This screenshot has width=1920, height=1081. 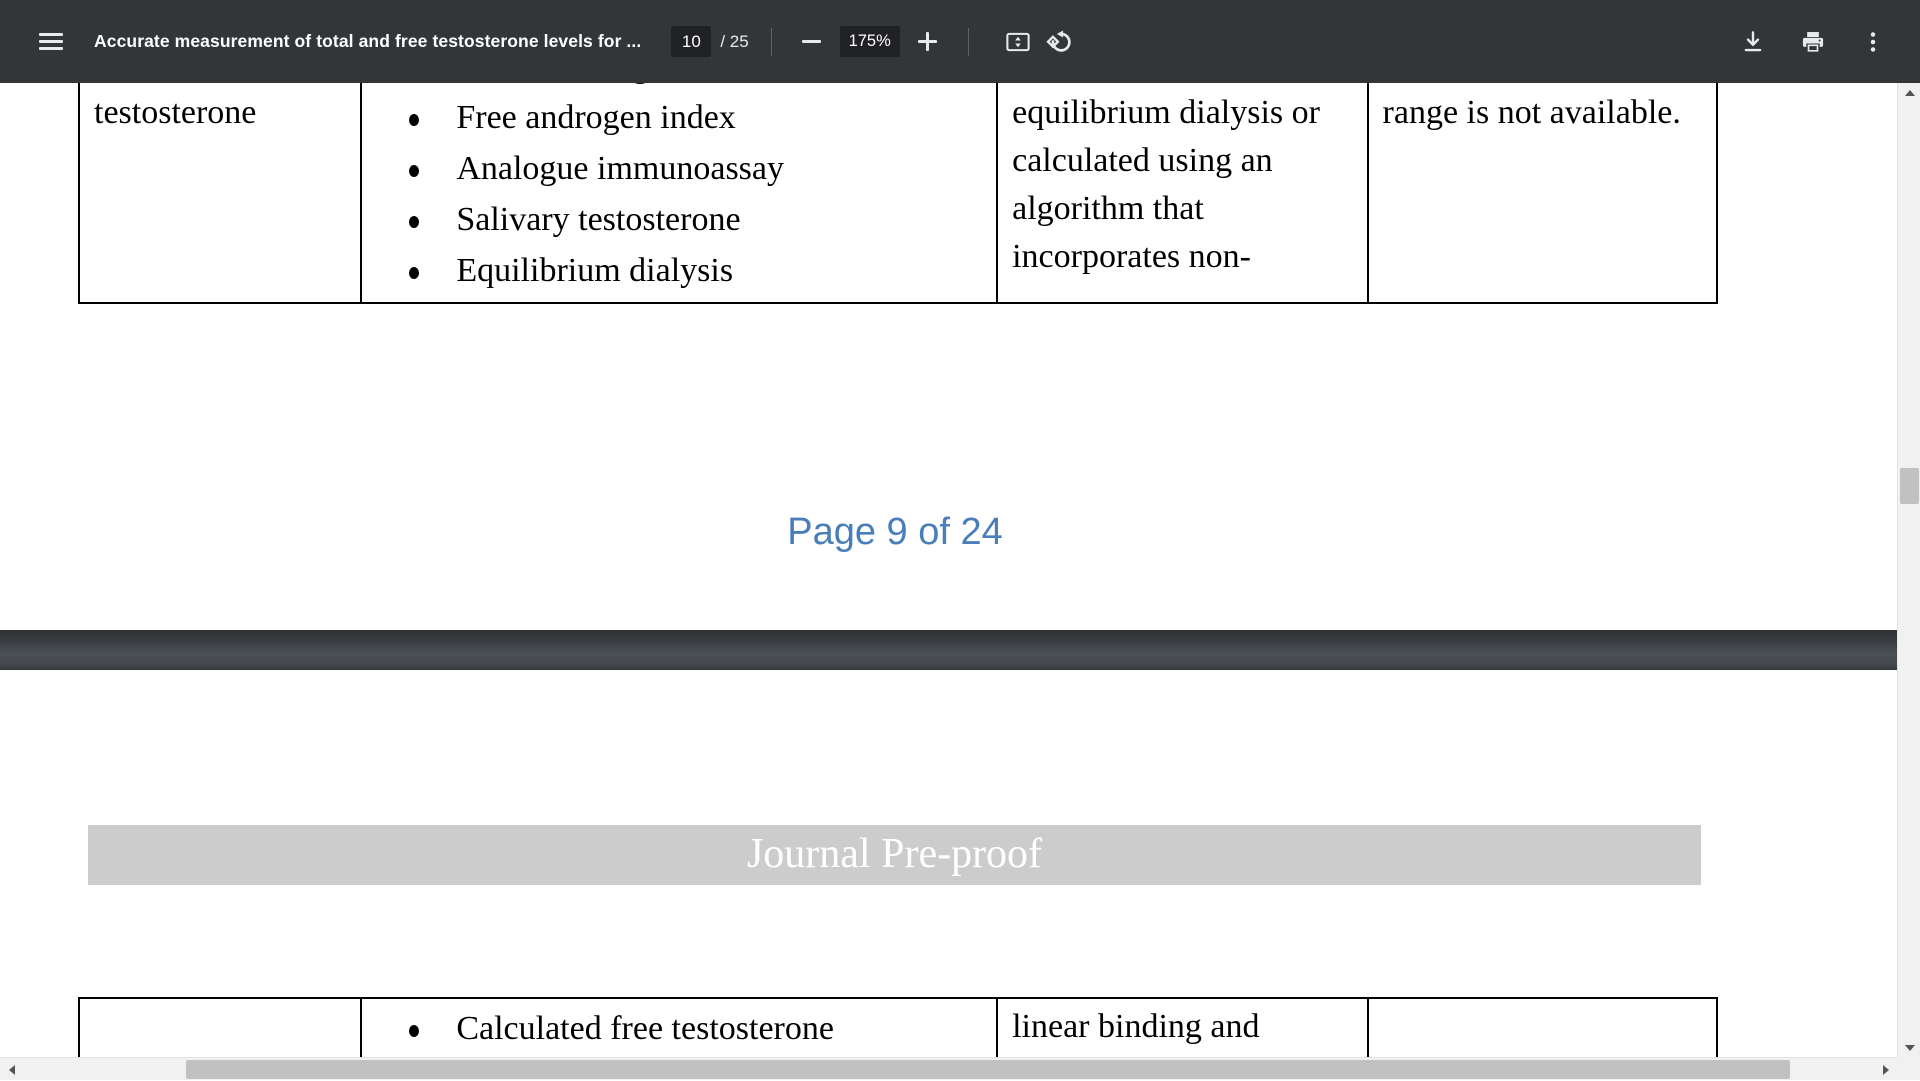 I want to click on scroll-right-arrow-icon, so click(x=1886, y=1070).